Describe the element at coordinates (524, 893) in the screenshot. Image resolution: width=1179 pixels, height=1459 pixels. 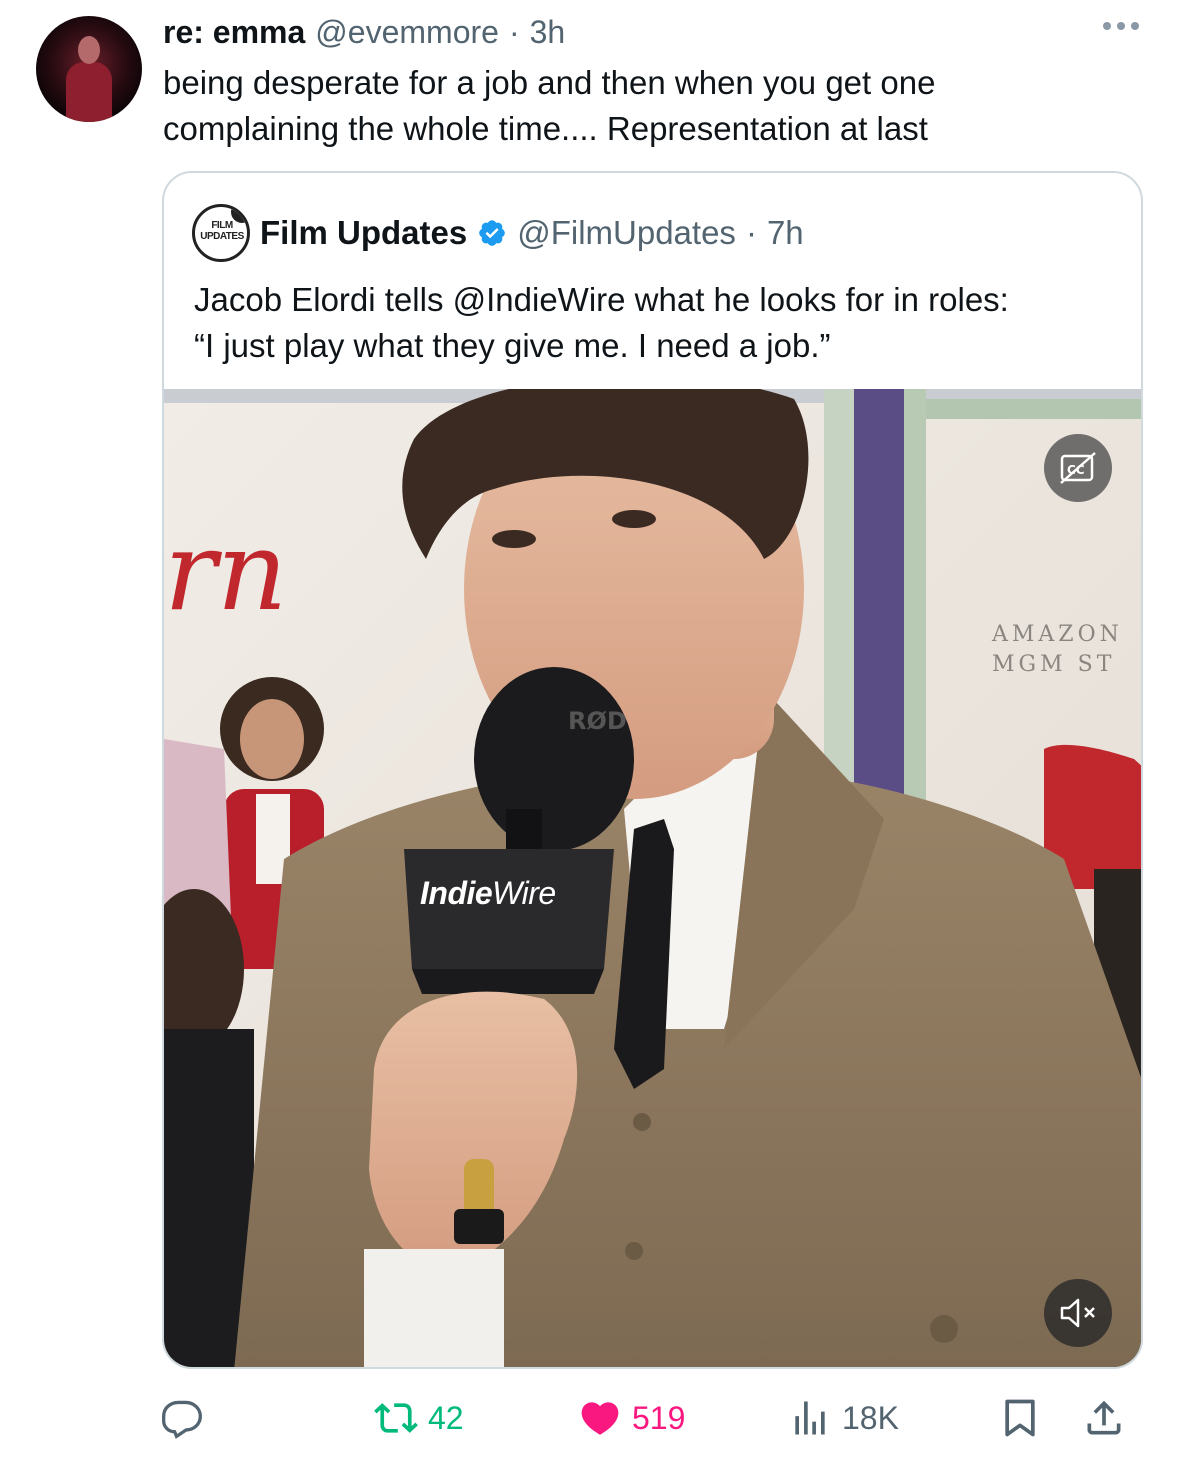
I see `mic-flag-brand-light: Wire` at that location.